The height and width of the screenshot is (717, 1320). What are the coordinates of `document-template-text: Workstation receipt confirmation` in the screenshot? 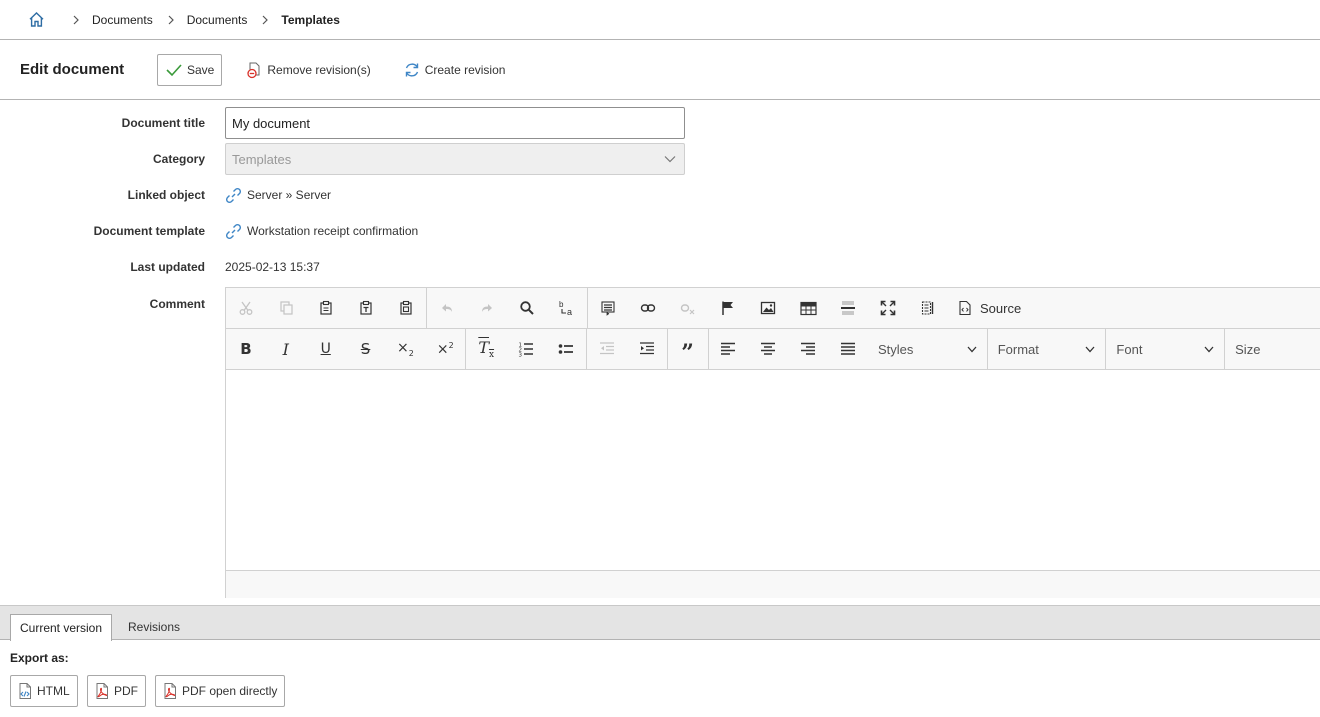 It's located at (333, 231).